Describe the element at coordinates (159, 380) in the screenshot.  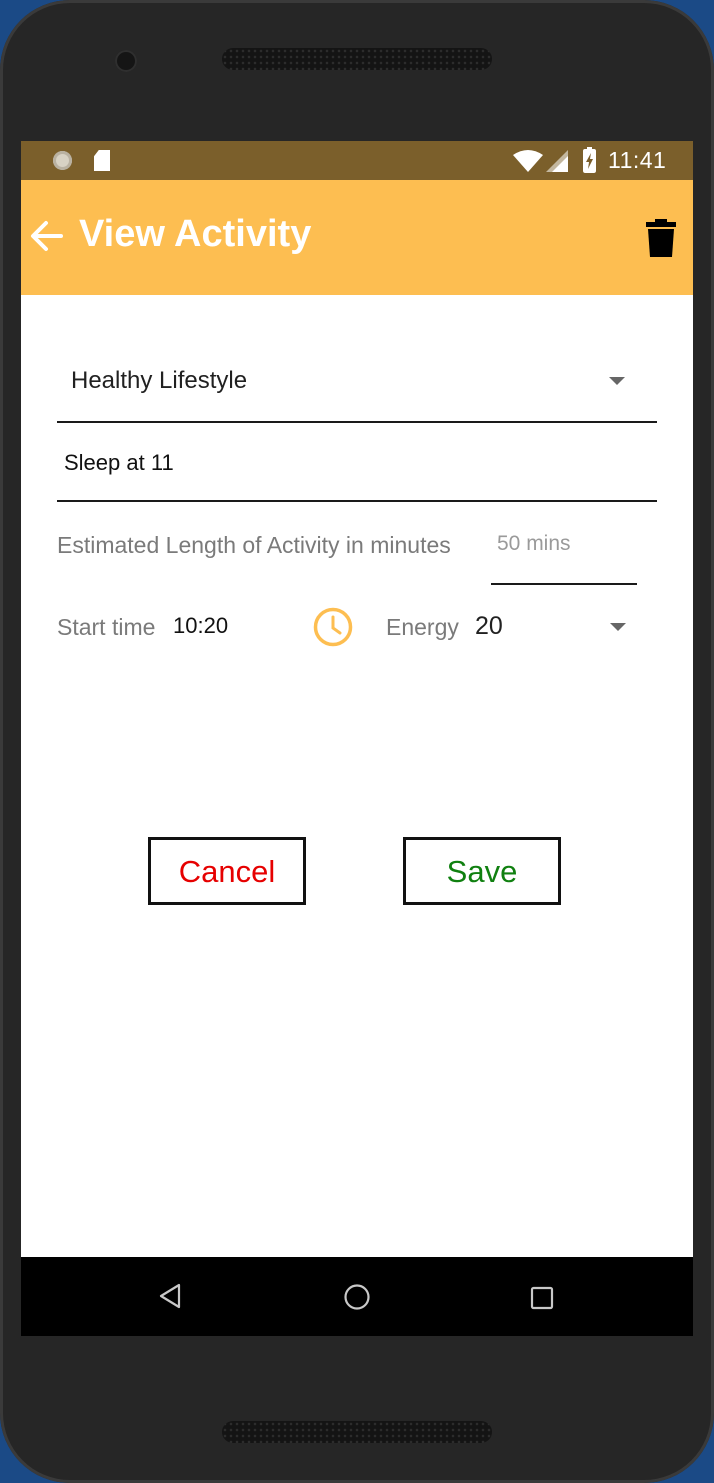
I see `category-selected-value: Healthy Lifestyle` at that location.